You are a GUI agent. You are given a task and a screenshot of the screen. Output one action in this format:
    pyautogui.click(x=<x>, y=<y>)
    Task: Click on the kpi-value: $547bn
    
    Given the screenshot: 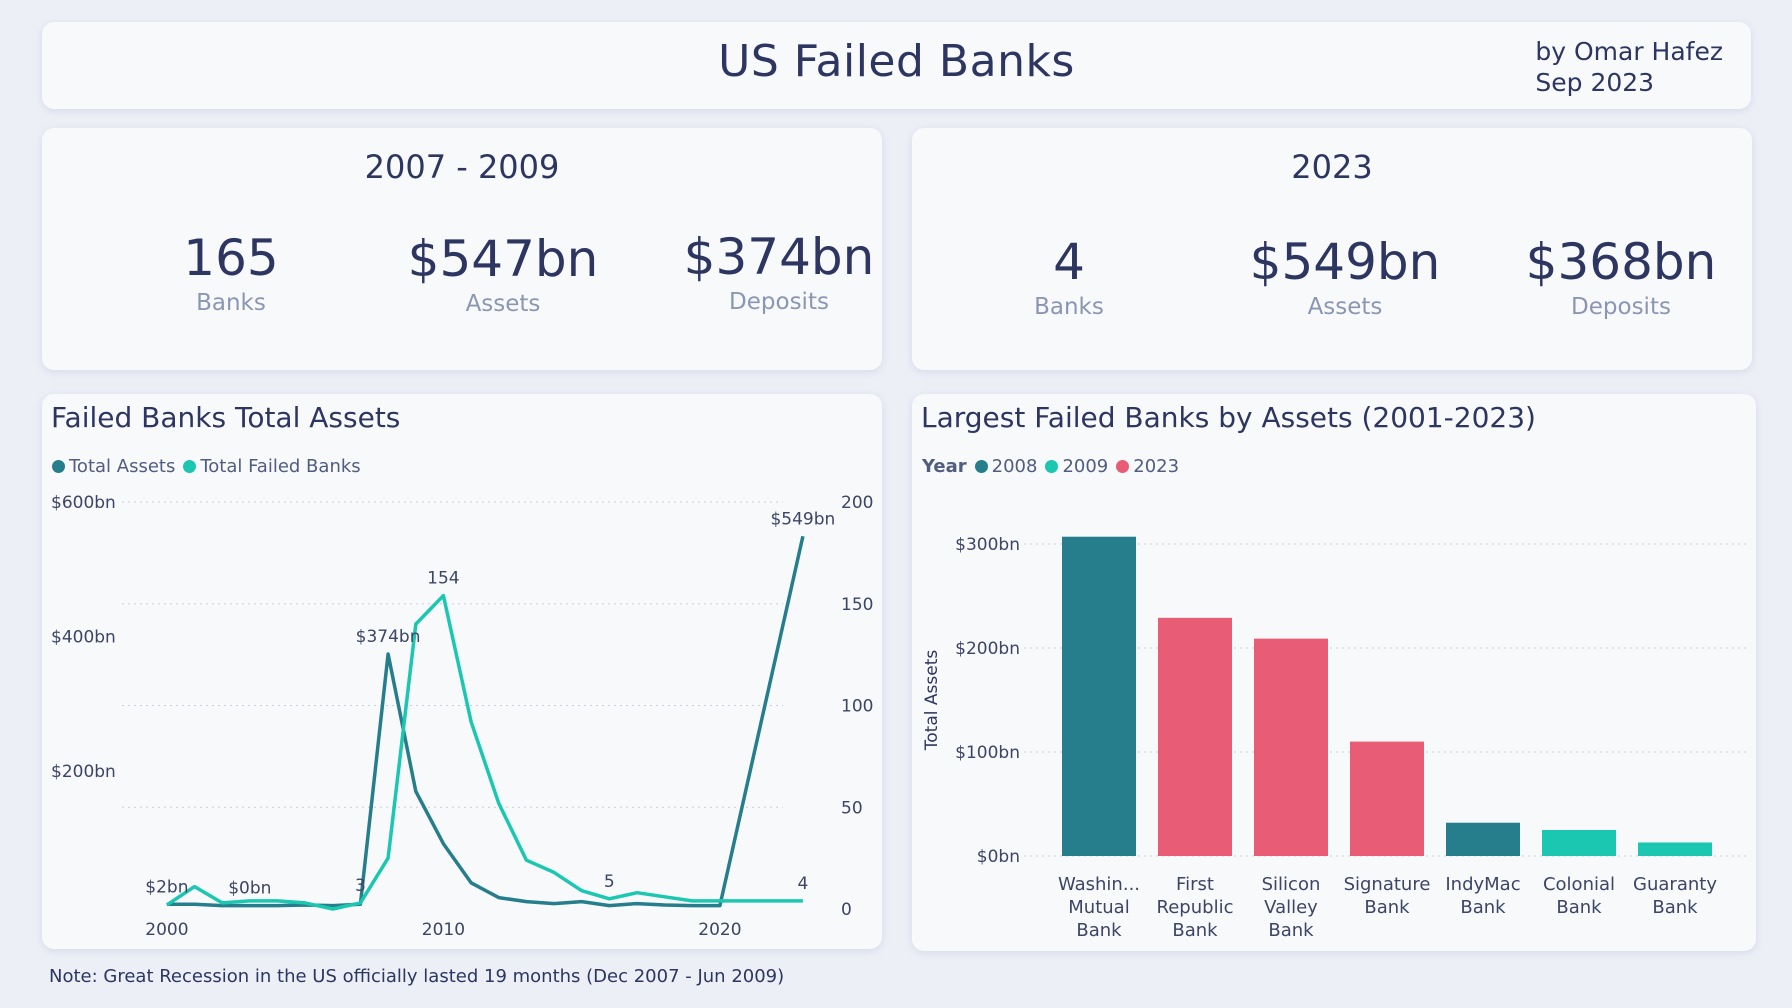 What is the action you would take?
    pyautogui.click(x=503, y=259)
    